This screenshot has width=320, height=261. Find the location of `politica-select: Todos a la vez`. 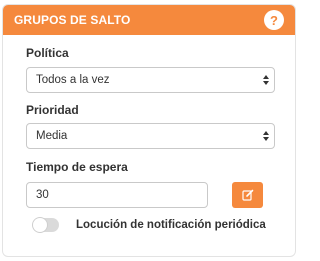

politica-select: Todos a la vez is located at coordinates (150, 80).